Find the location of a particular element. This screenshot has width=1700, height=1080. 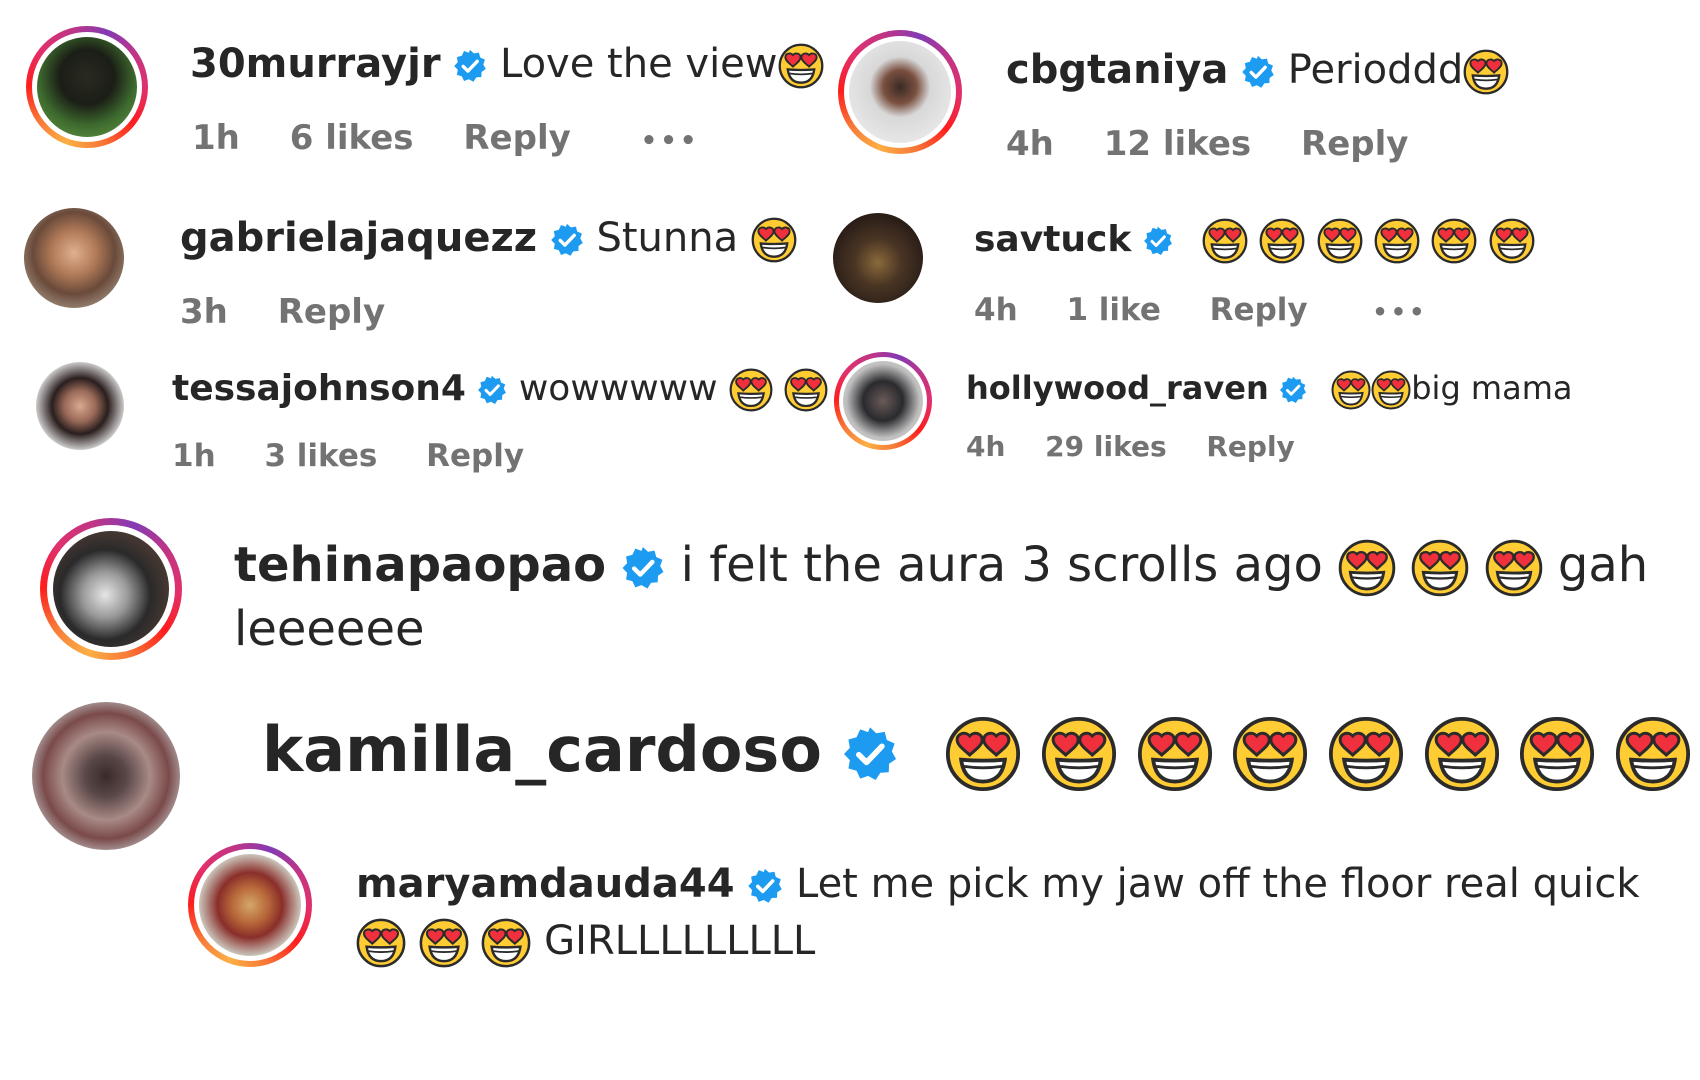

username: tehinapaopao is located at coordinates (420, 565).